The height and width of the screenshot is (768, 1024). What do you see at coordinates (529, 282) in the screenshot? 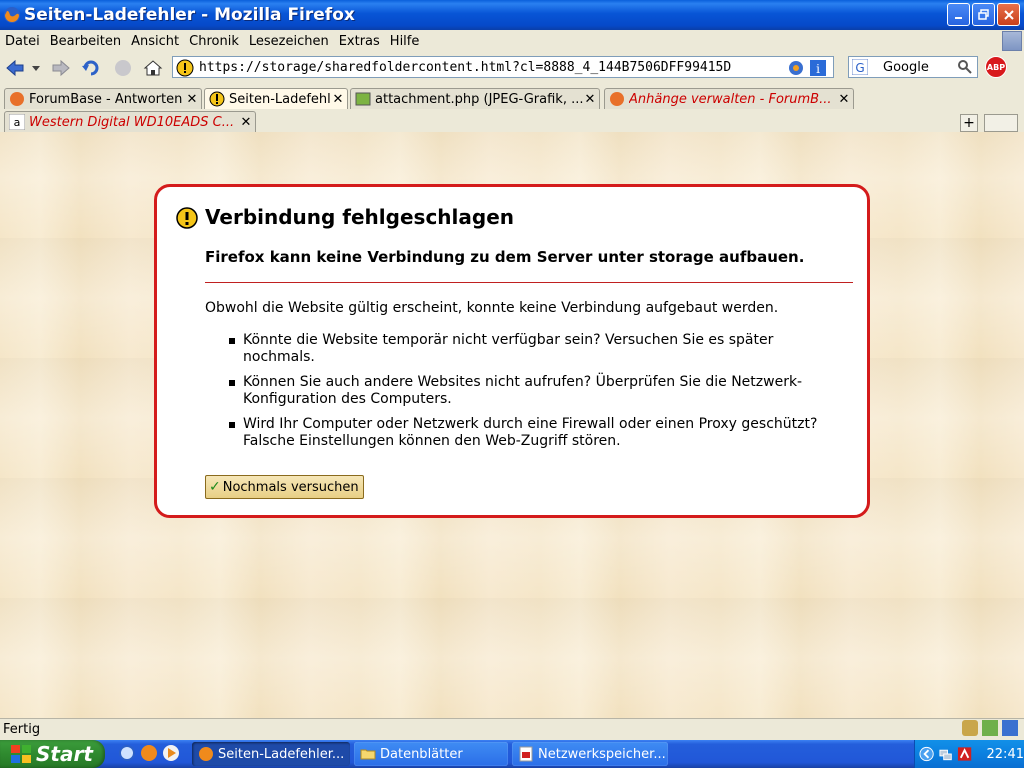
I see `error-separator` at bounding box center [529, 282].